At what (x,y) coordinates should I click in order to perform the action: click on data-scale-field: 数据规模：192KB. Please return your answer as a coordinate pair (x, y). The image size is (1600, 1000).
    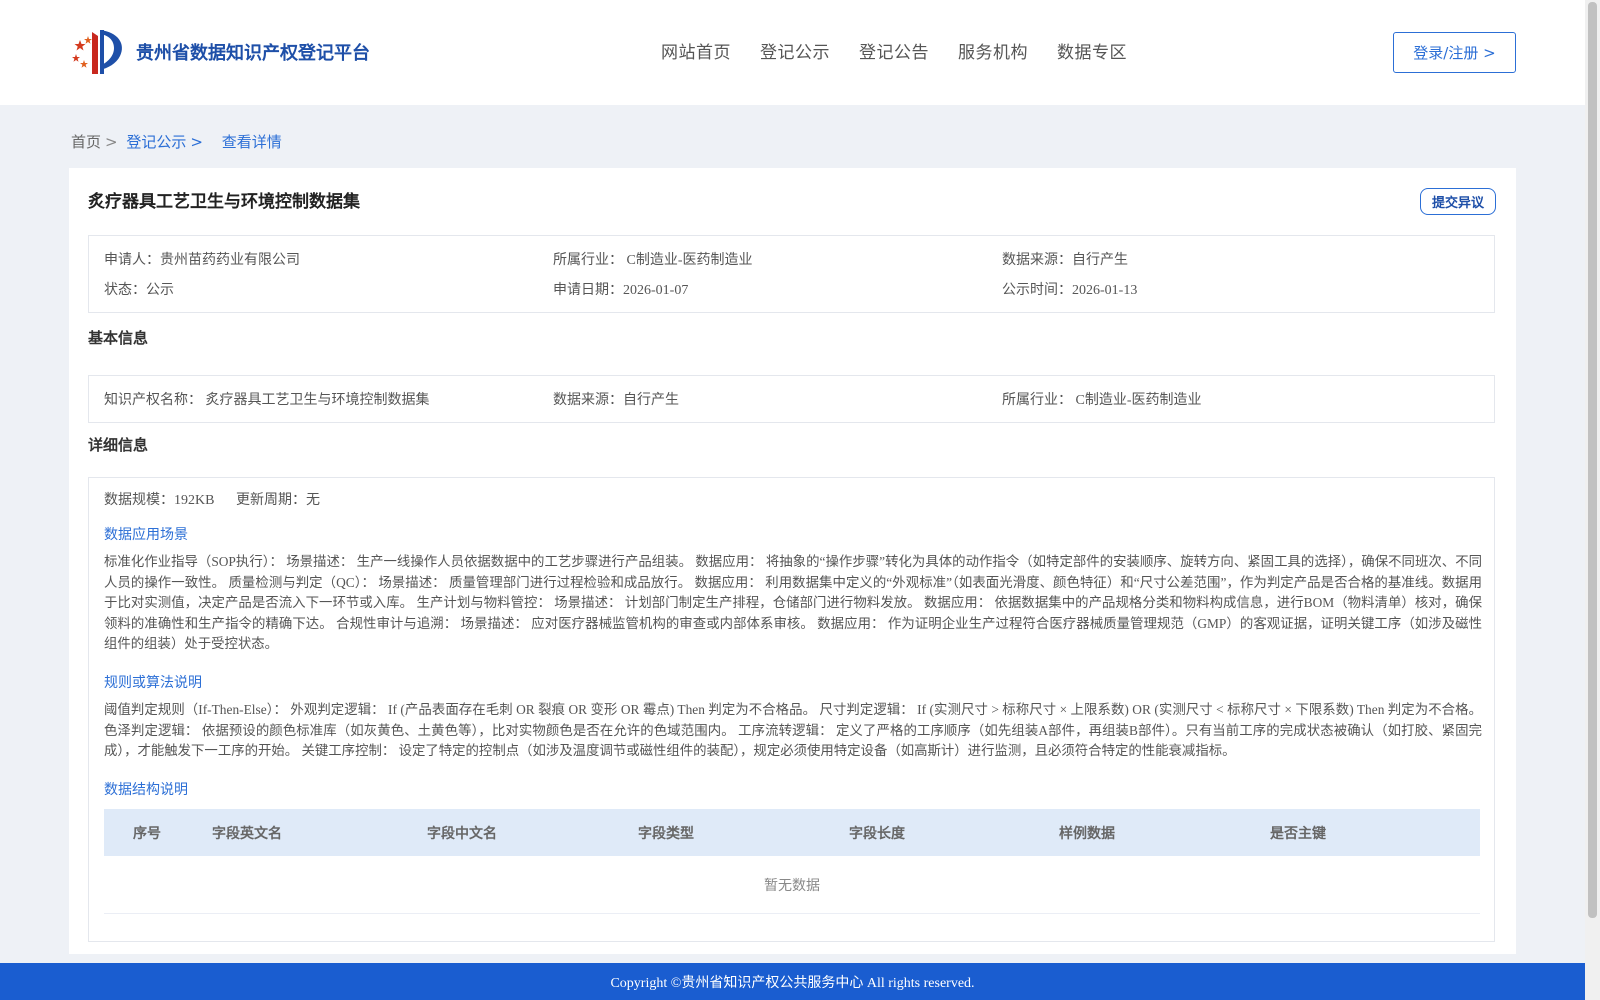
    Looking at the image, I should click on (159, 500).